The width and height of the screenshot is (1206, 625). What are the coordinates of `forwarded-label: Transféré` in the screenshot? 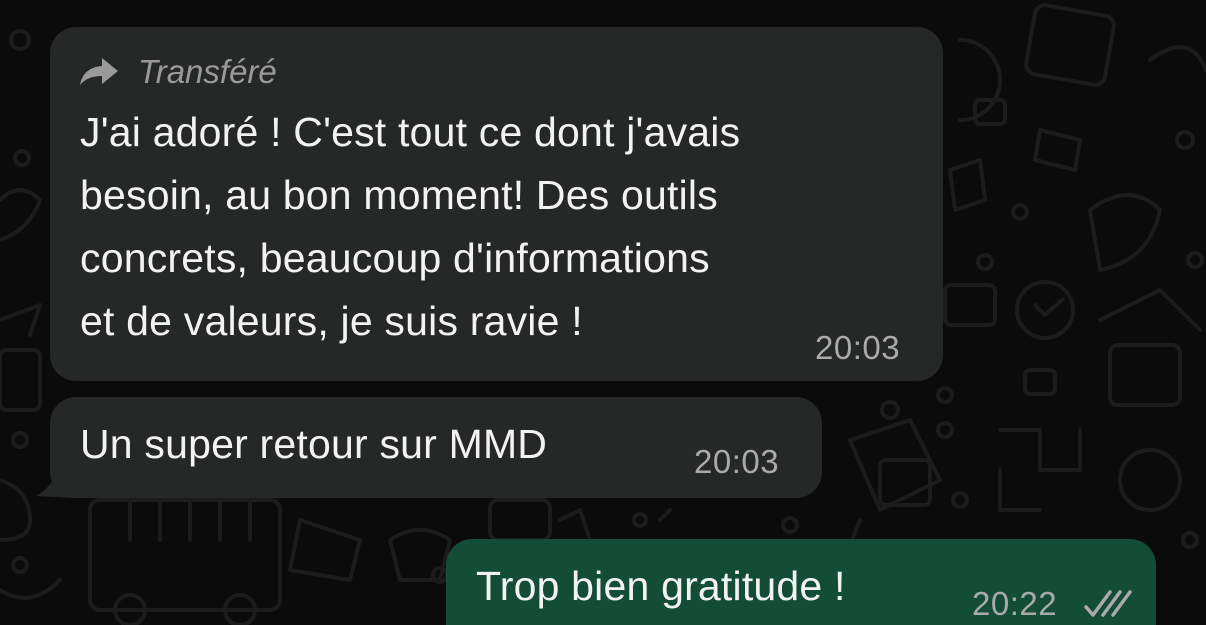 It's located at (207, 71).